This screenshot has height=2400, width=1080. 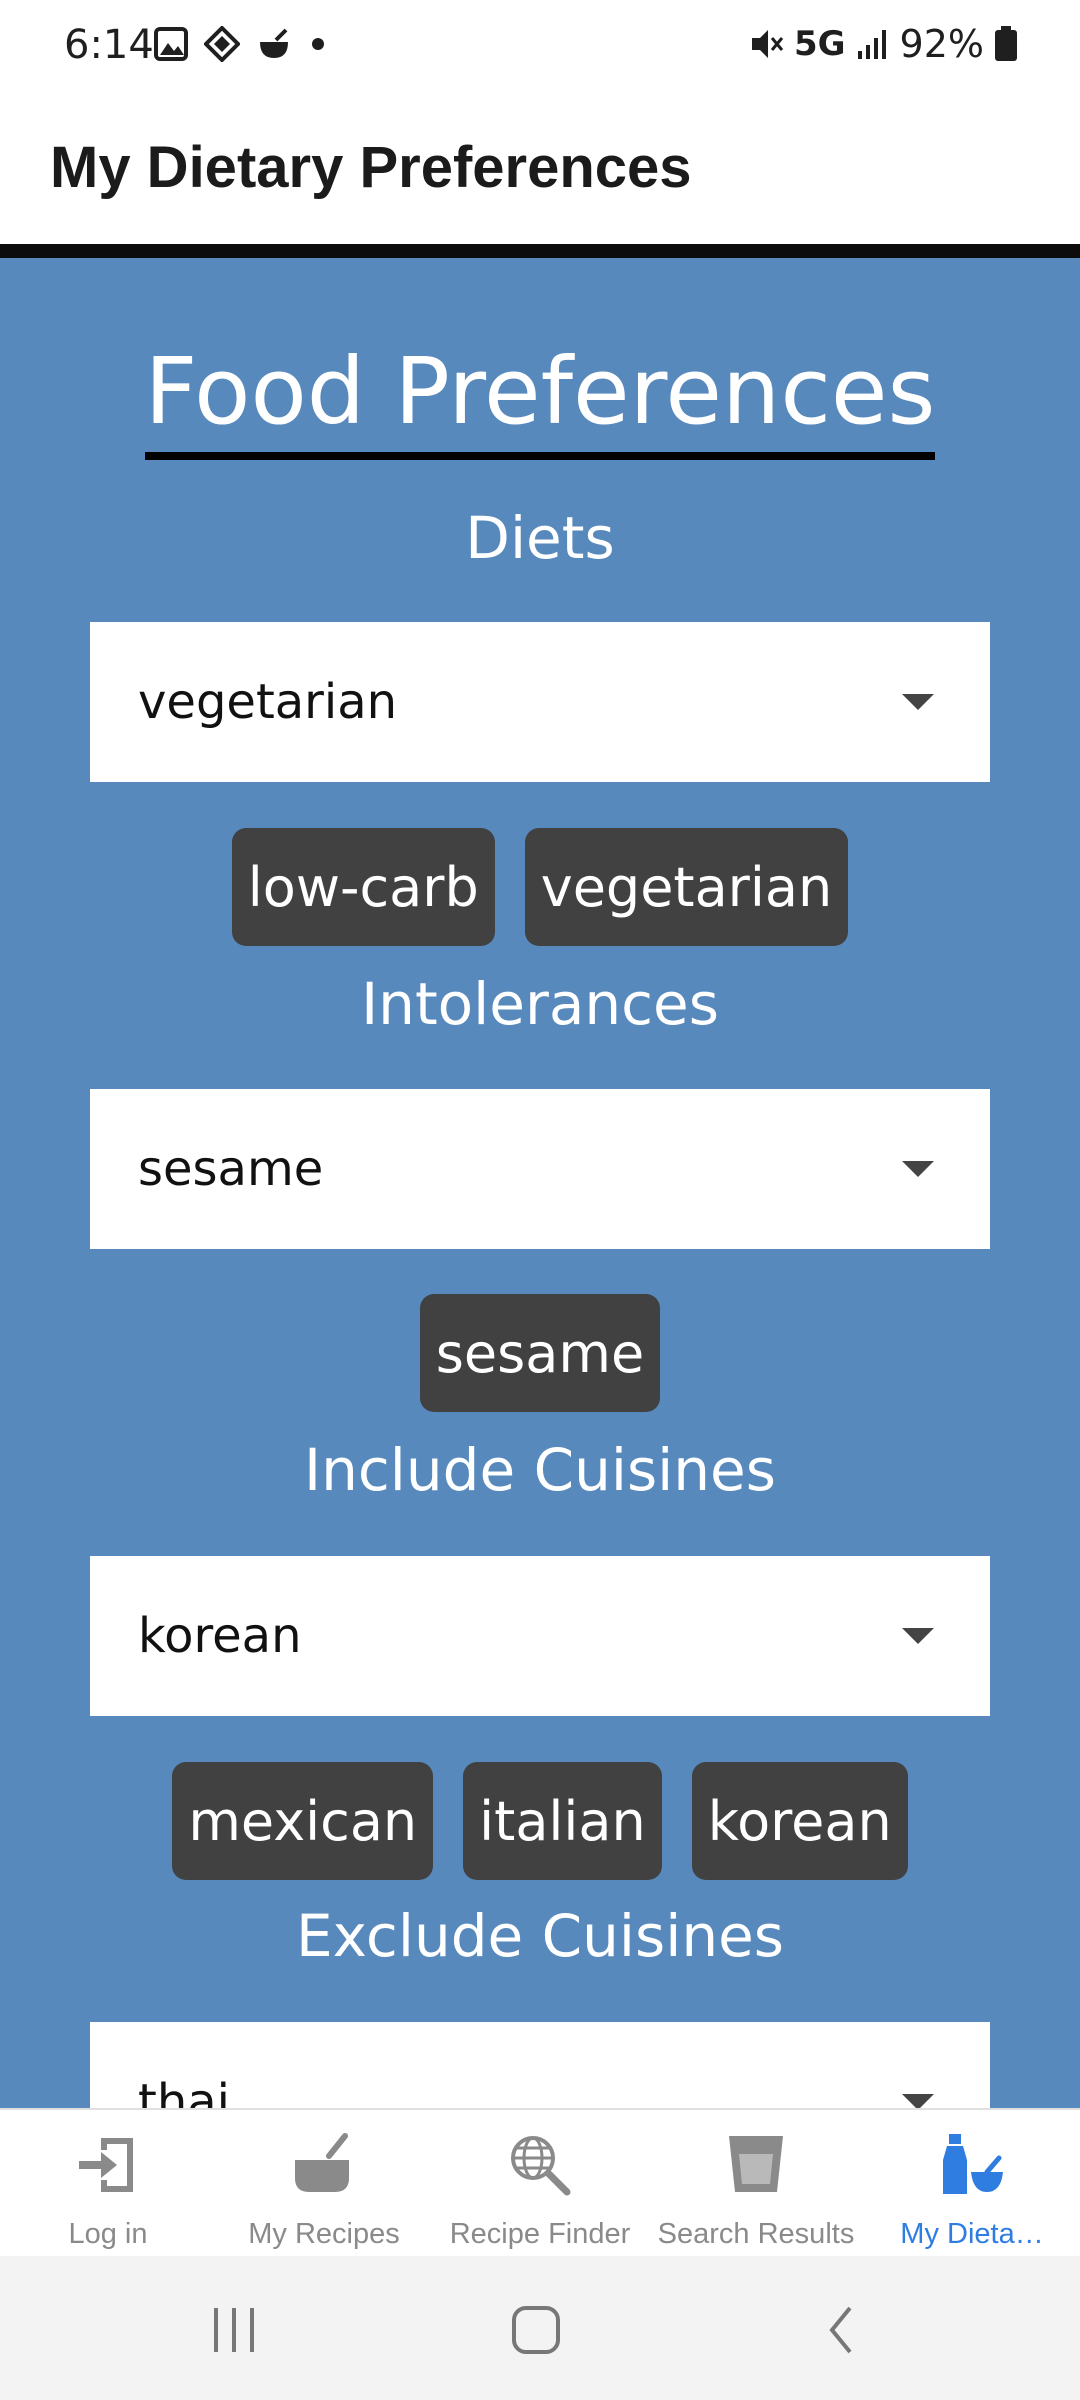 I want to click on diets-selected-value: vegetarian, so click(x=268, y=702).